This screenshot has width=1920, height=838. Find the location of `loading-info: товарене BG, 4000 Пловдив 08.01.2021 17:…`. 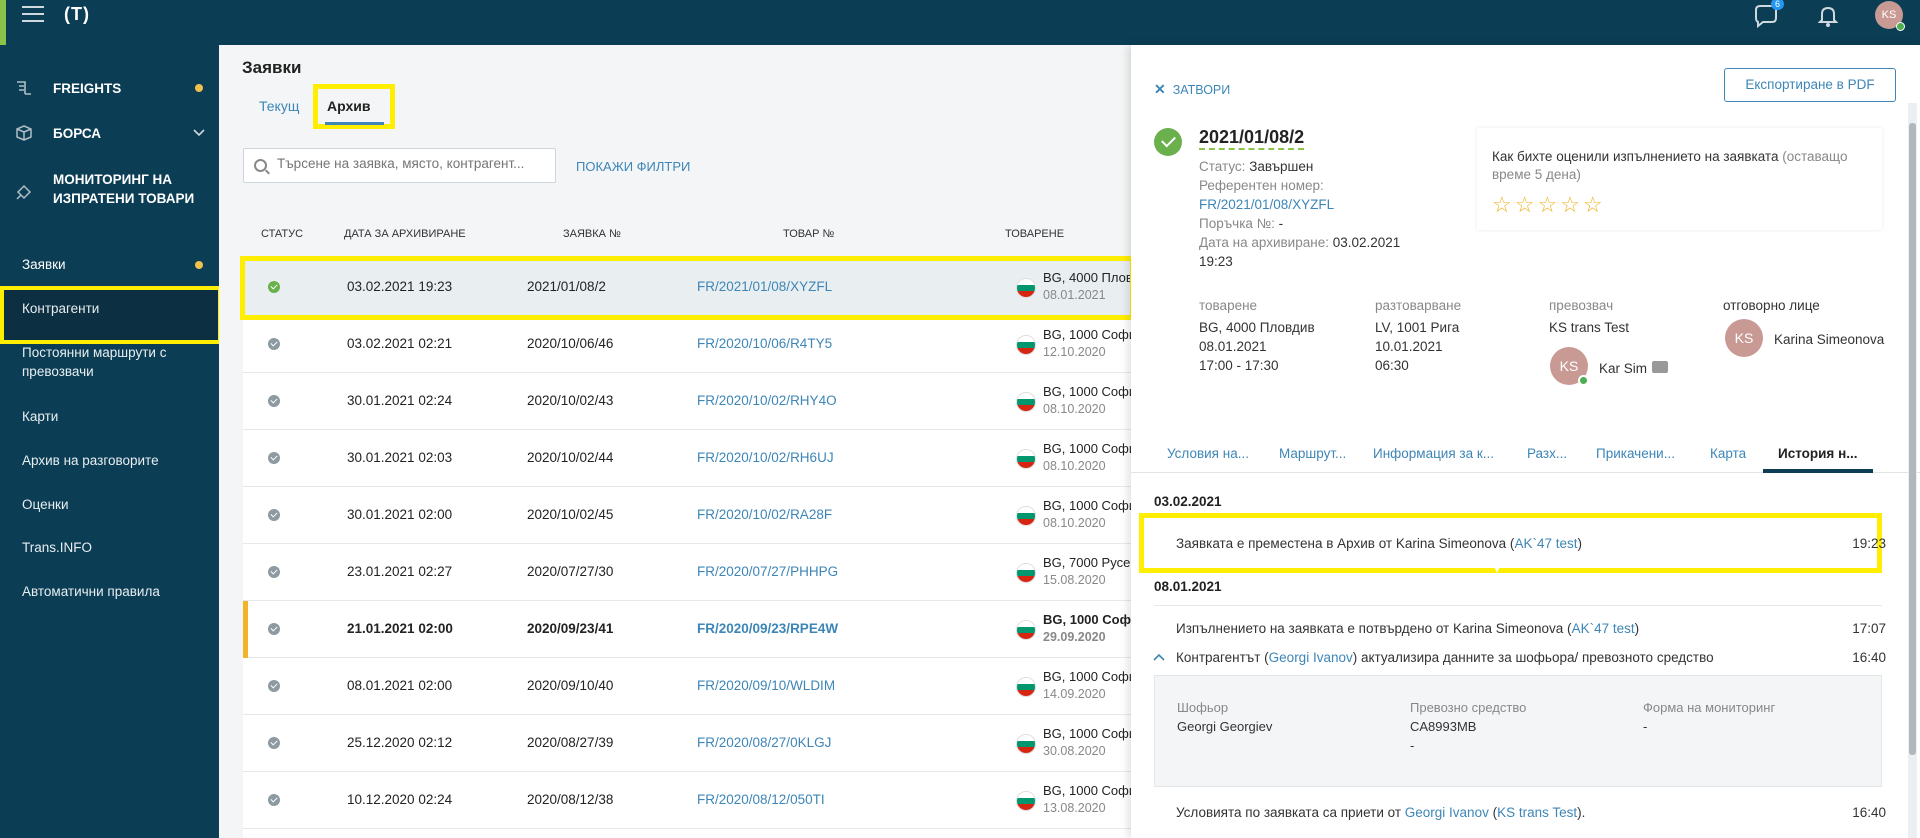

loading-info: товарене BG, 4000 Пловдив 08.01.2021 17:… is located at coordinates (1257, 335).